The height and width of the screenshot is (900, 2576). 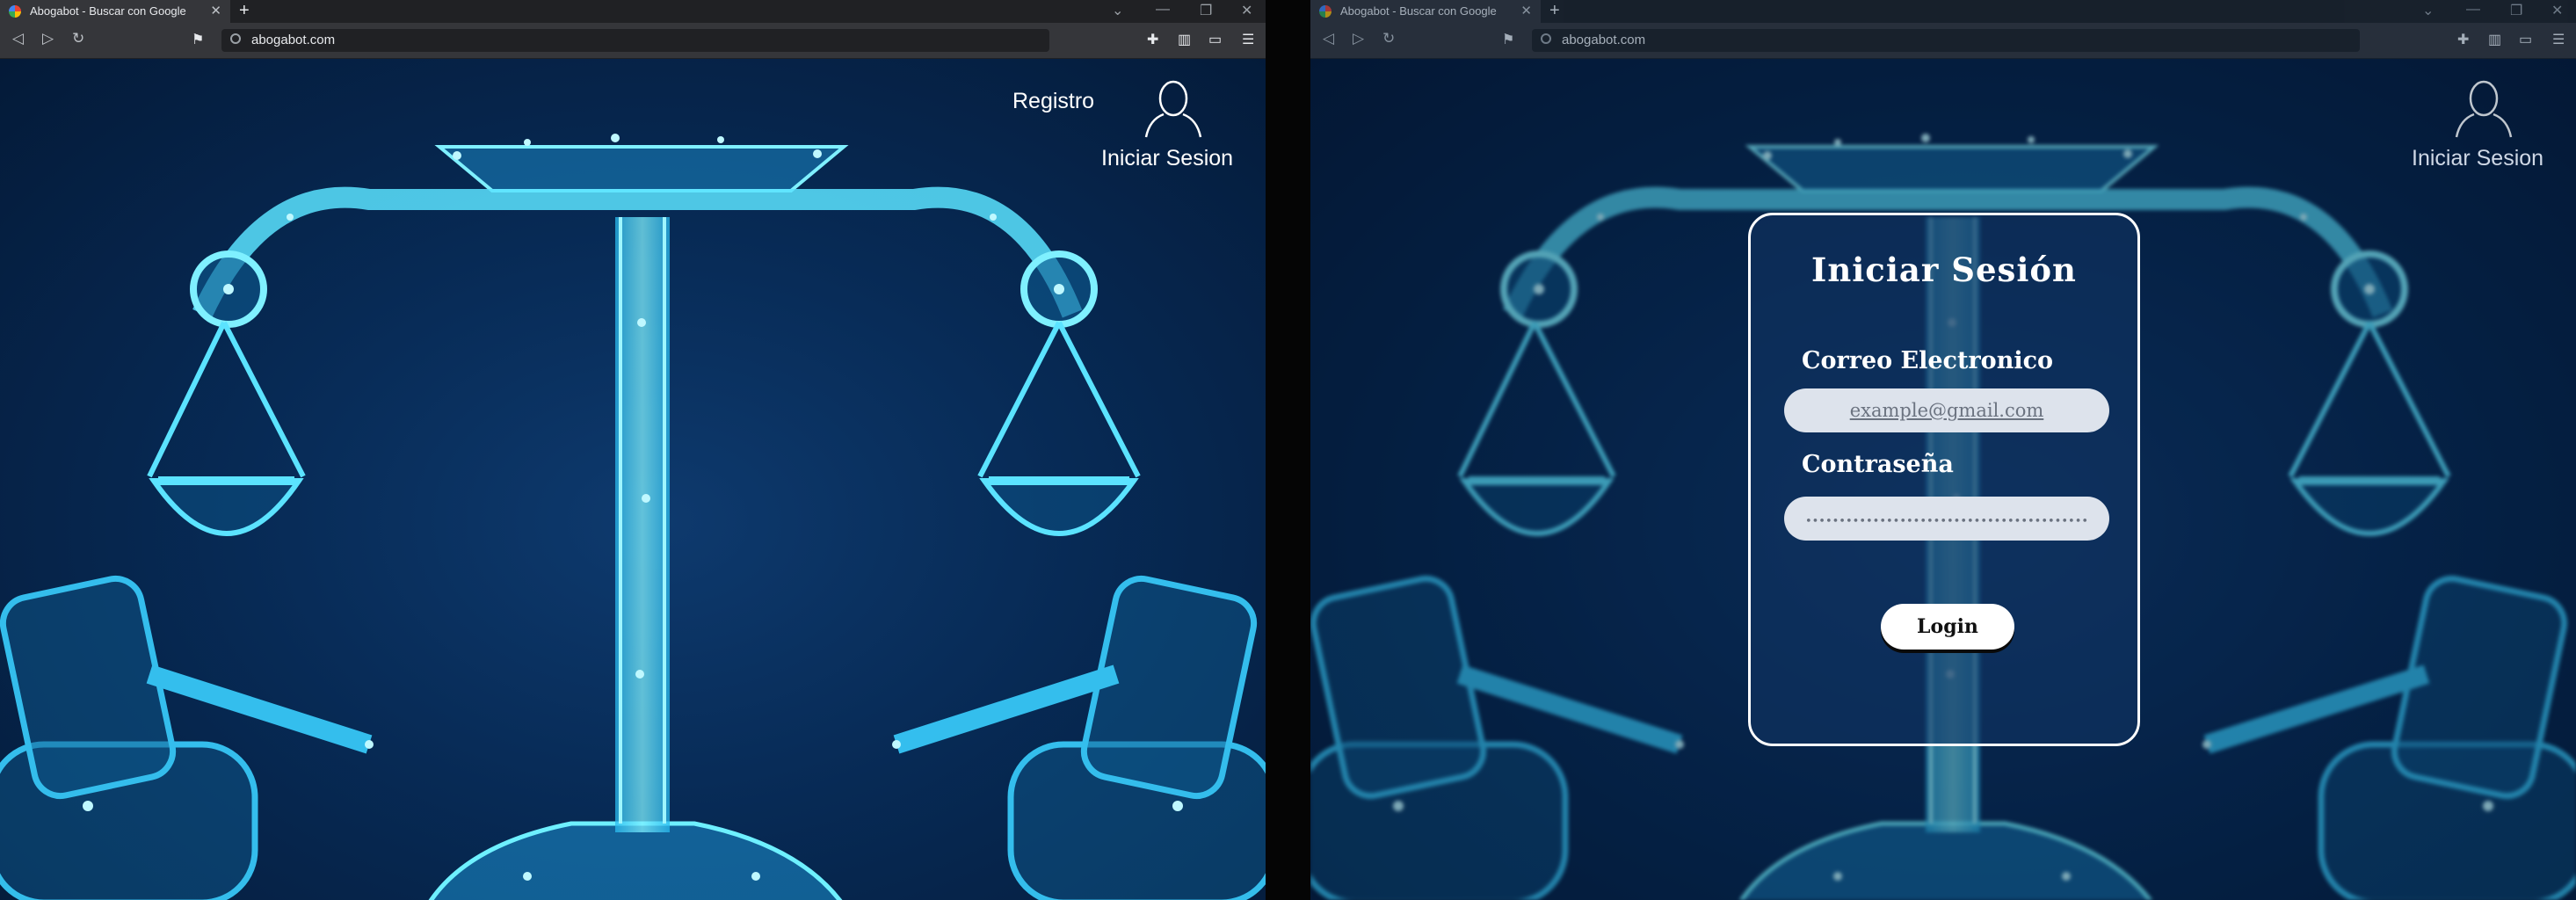 What do you see at coordinates (1946, 410) in the screenshot?
I see `email-field` at bounding box center [1946, 410].